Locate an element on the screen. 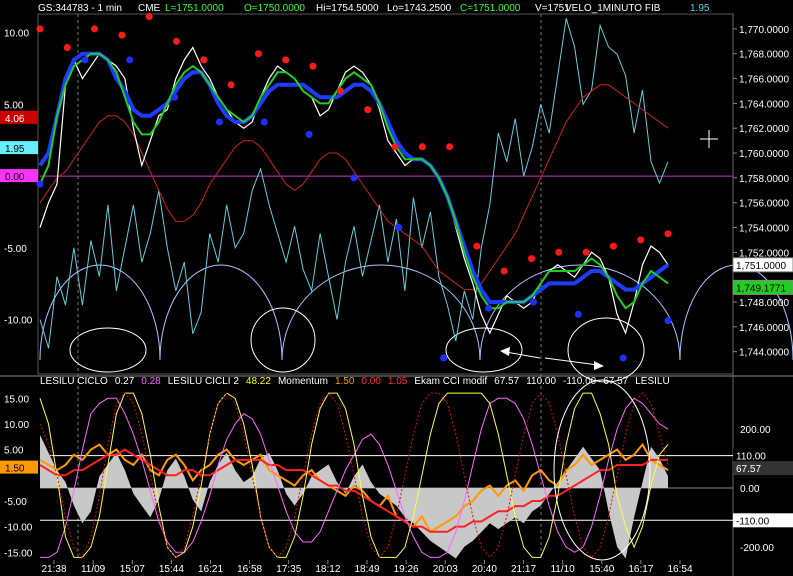  time-axis-tick: 15:40 is located at coordinates (601, 569).